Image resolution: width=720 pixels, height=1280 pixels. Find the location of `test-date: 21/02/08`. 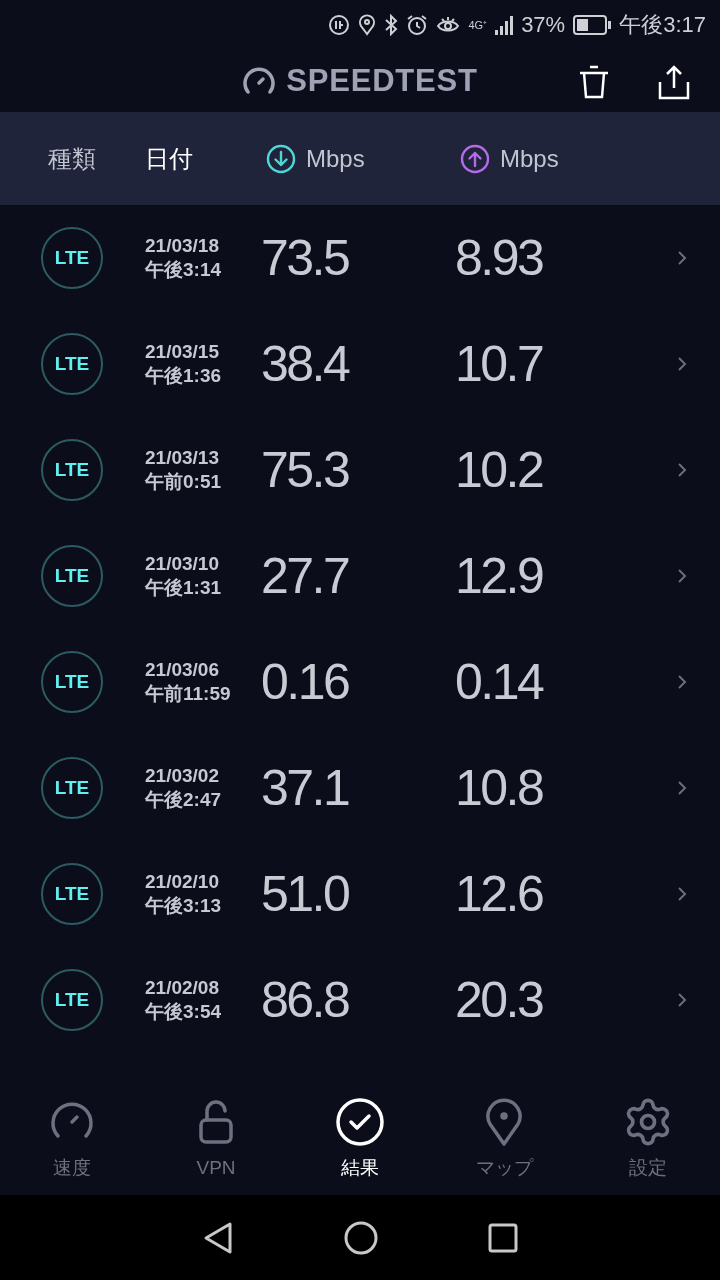

test-date: 21/02/08 is located at coordinates (182, 988).